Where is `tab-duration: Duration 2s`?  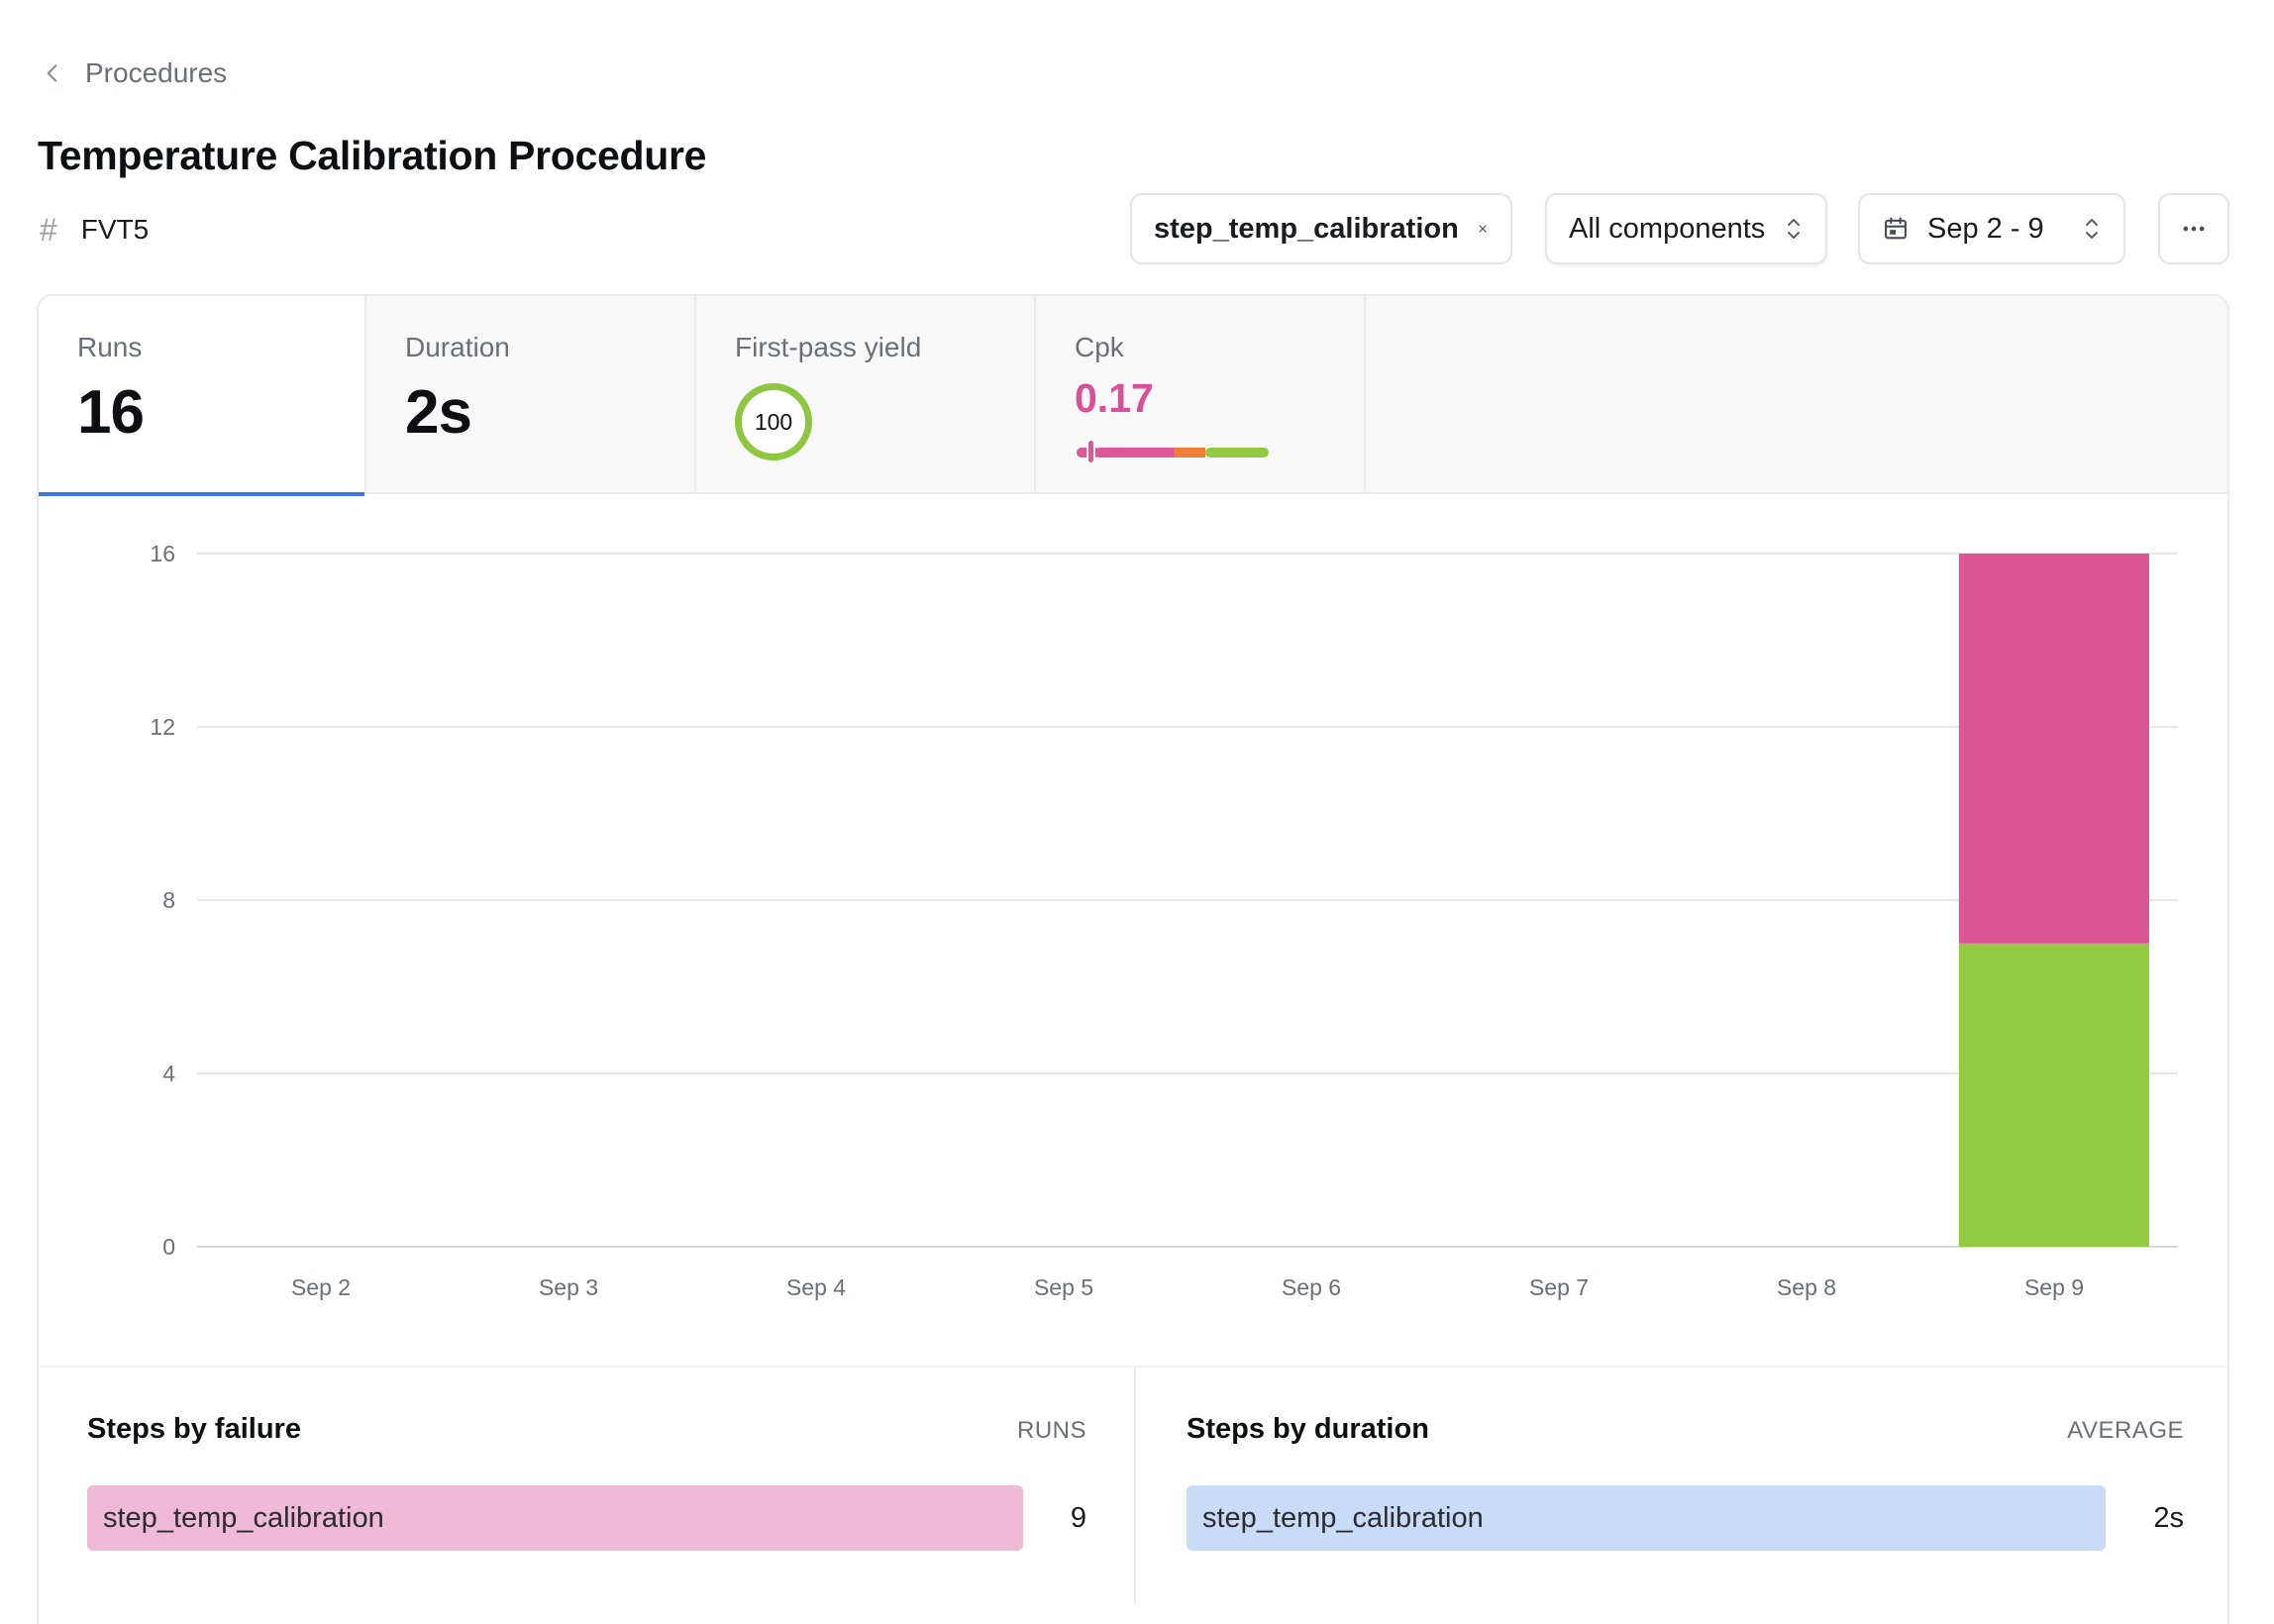
tab-duration: Duration 2s is located at coordinates (531, 395).